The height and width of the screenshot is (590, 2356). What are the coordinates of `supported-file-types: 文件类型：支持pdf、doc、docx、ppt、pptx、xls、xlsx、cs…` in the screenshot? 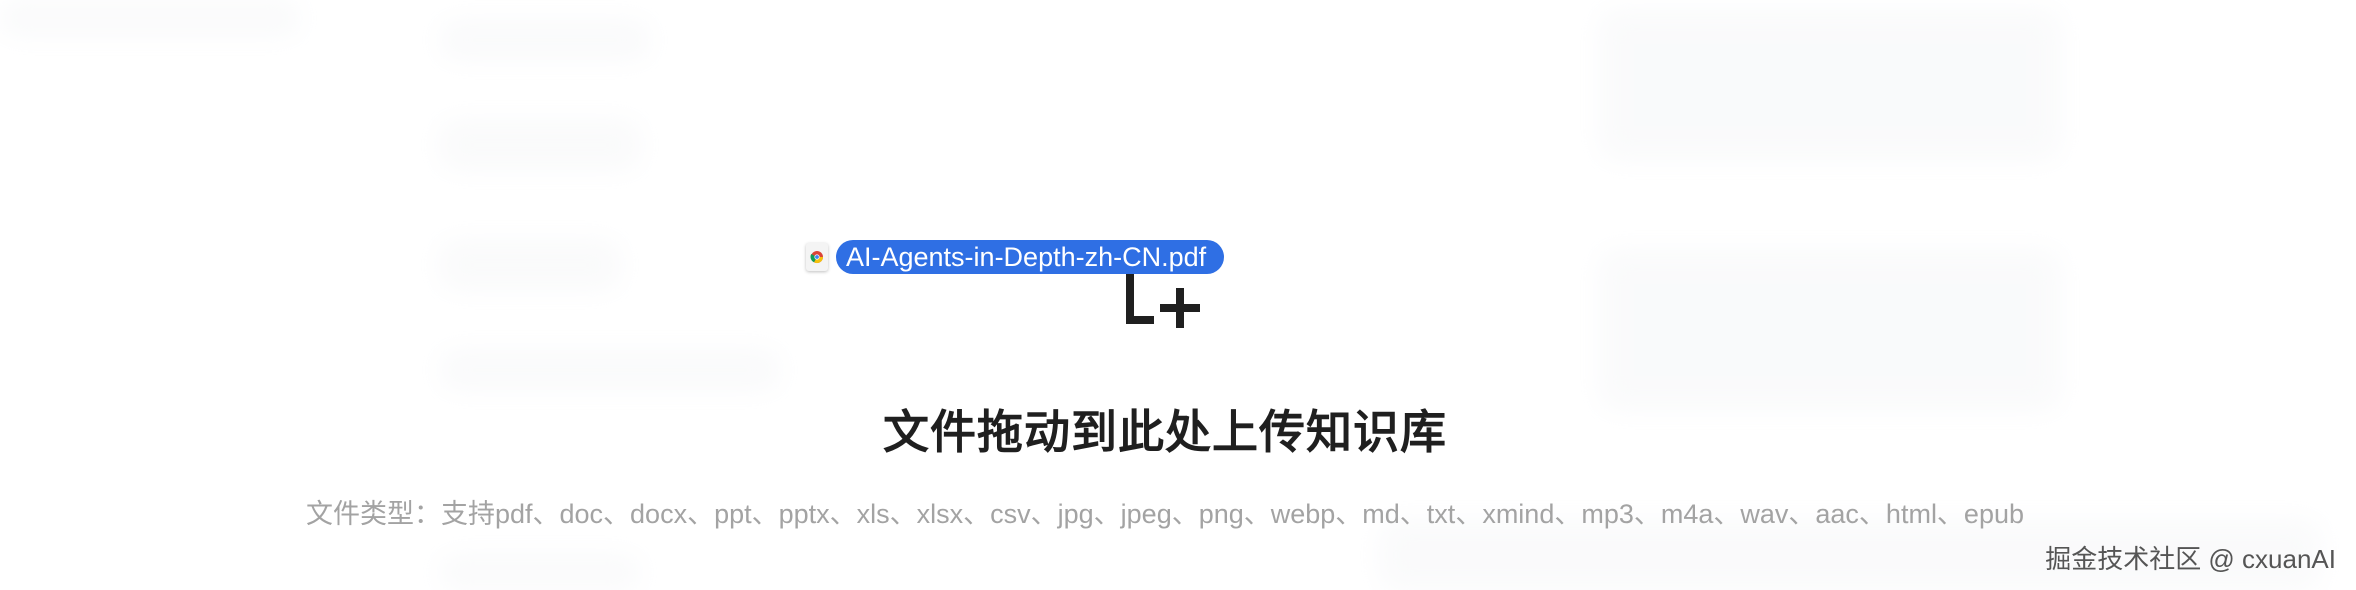 It's located at (1165, 514).